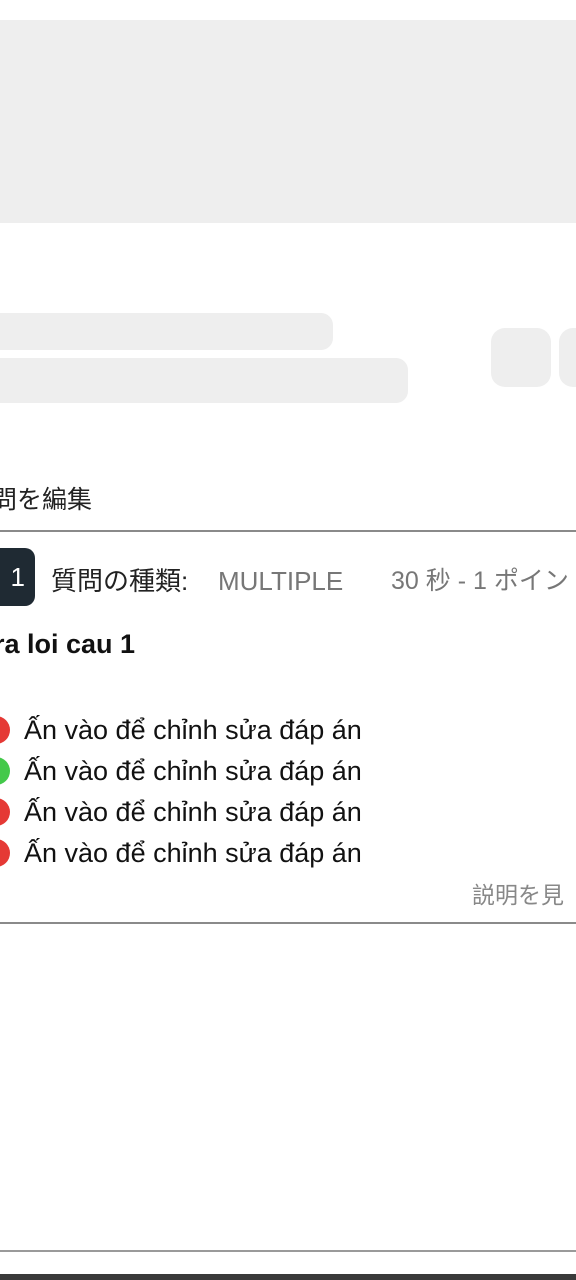  Describe the element at coordinates (67, 644) in the screenshot. I see `question-text: ra loi cau 1` at that location.